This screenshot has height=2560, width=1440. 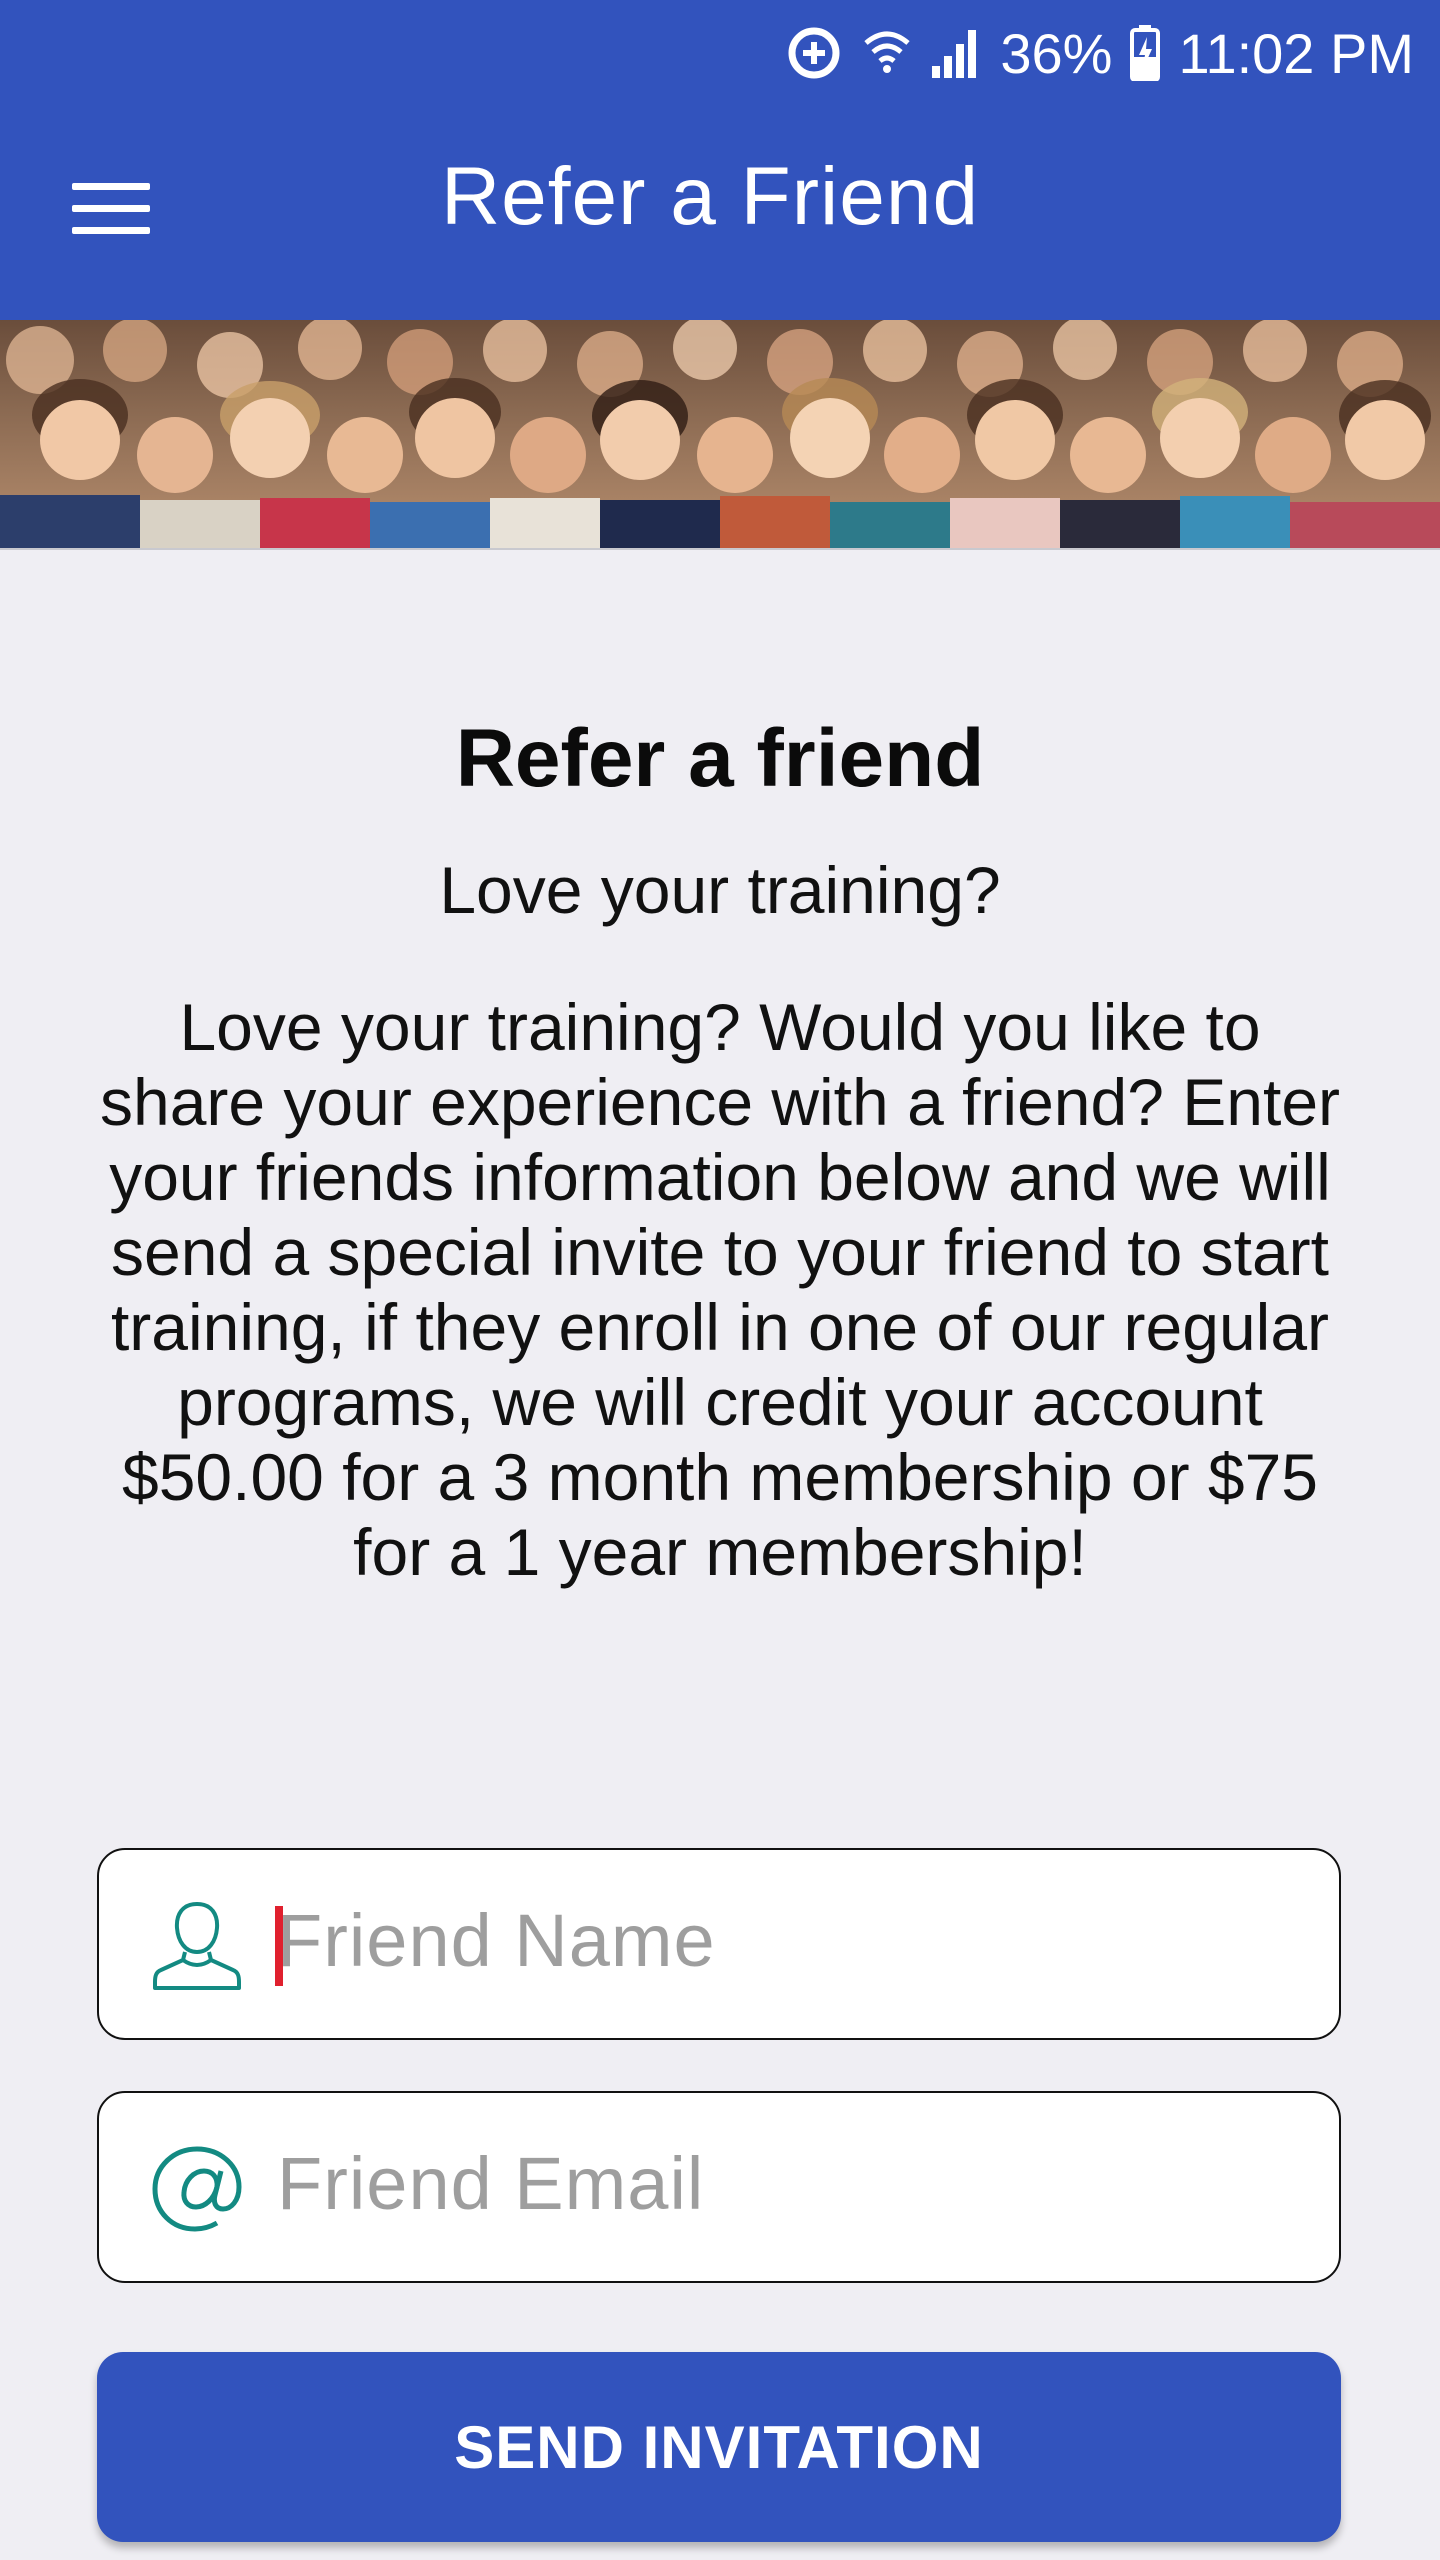 What do you see at coordinates (197, 2189) in the screenshot?
I see `at-sign-icon` at bounding box center [197, 2189].